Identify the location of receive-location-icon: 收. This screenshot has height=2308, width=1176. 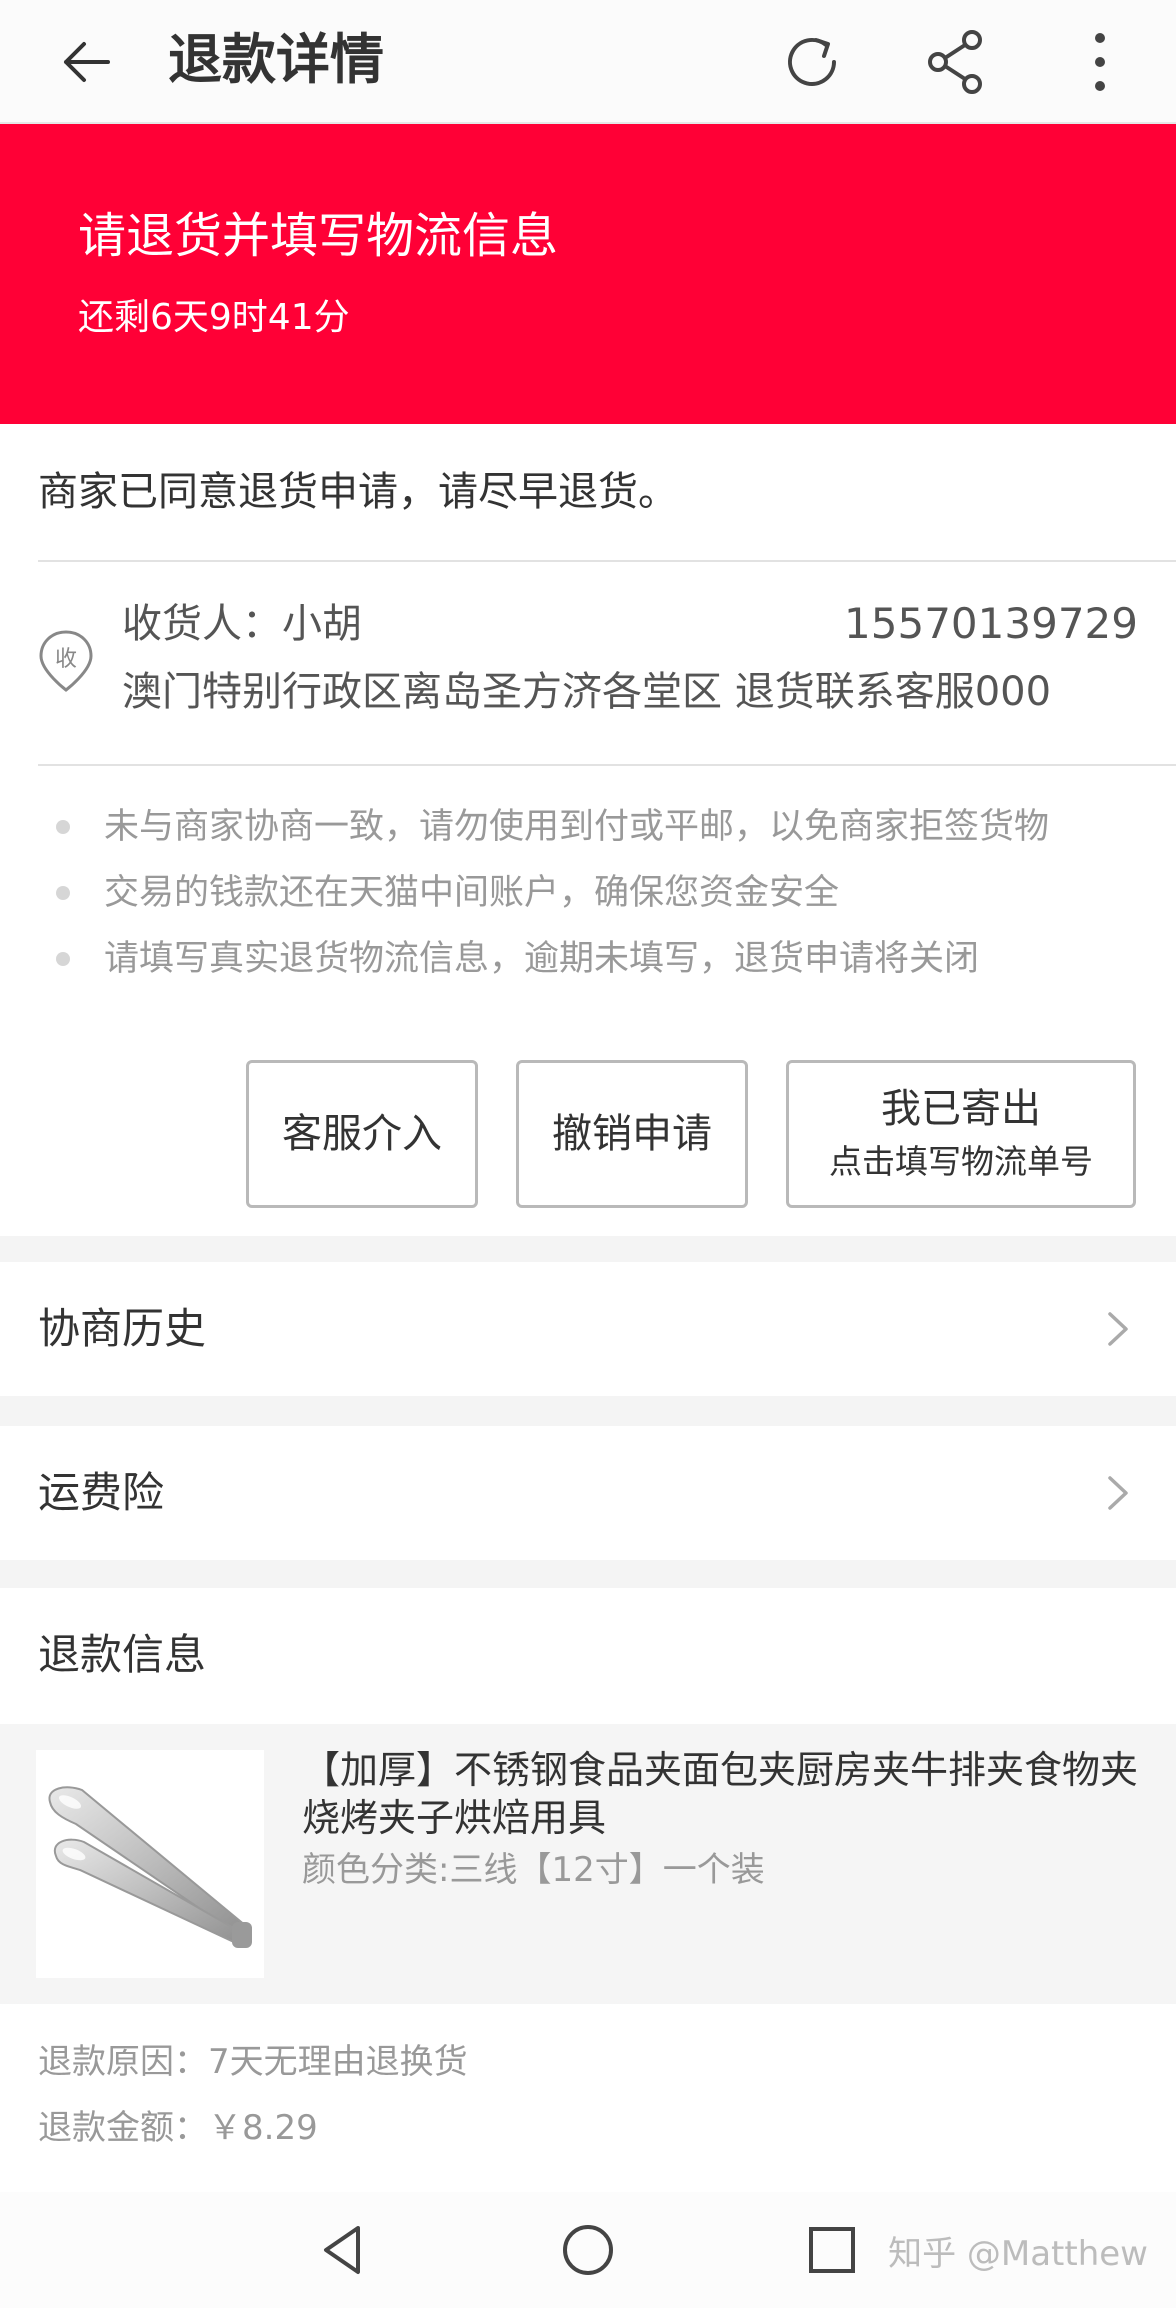
(66, 661).